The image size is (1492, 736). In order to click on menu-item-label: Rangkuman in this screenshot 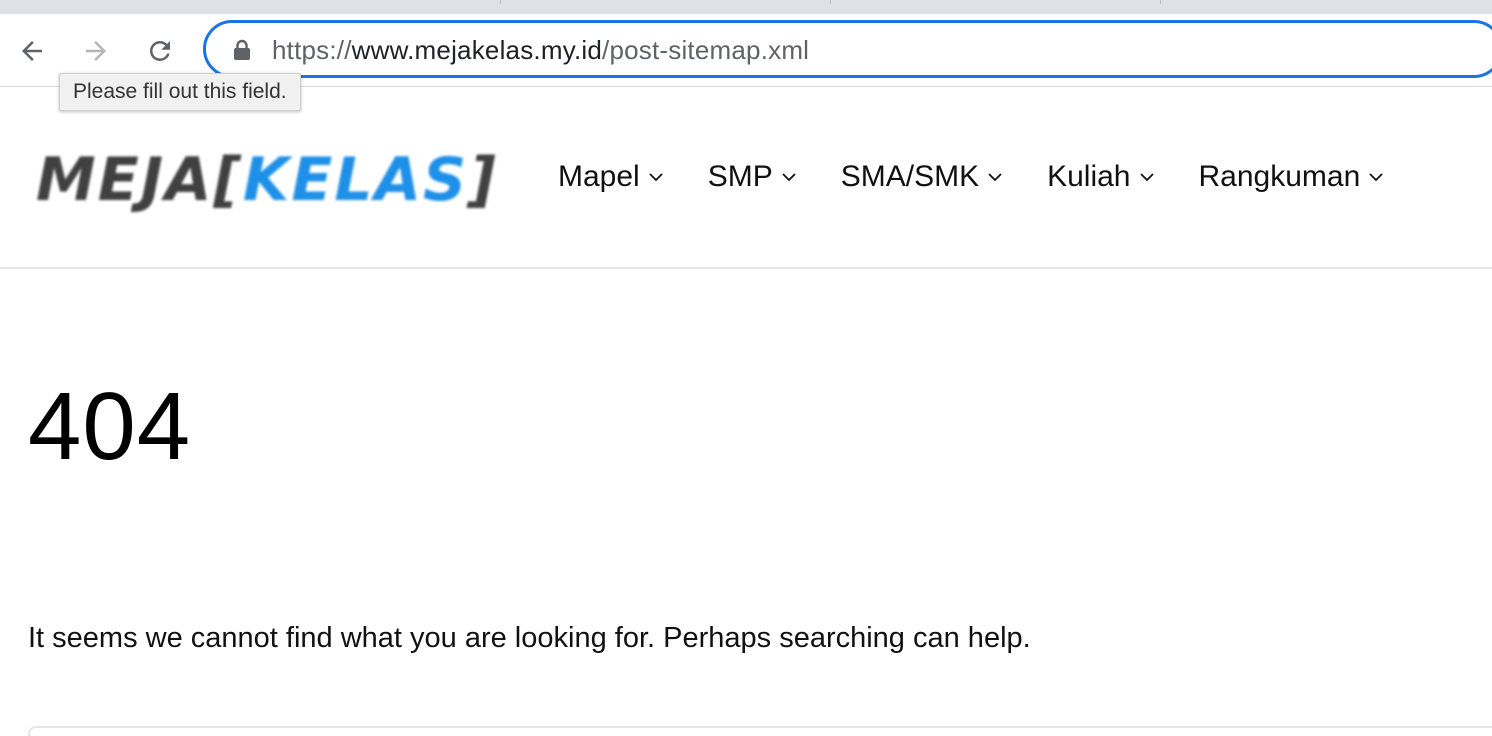, I will do `click(1279, 176)`.